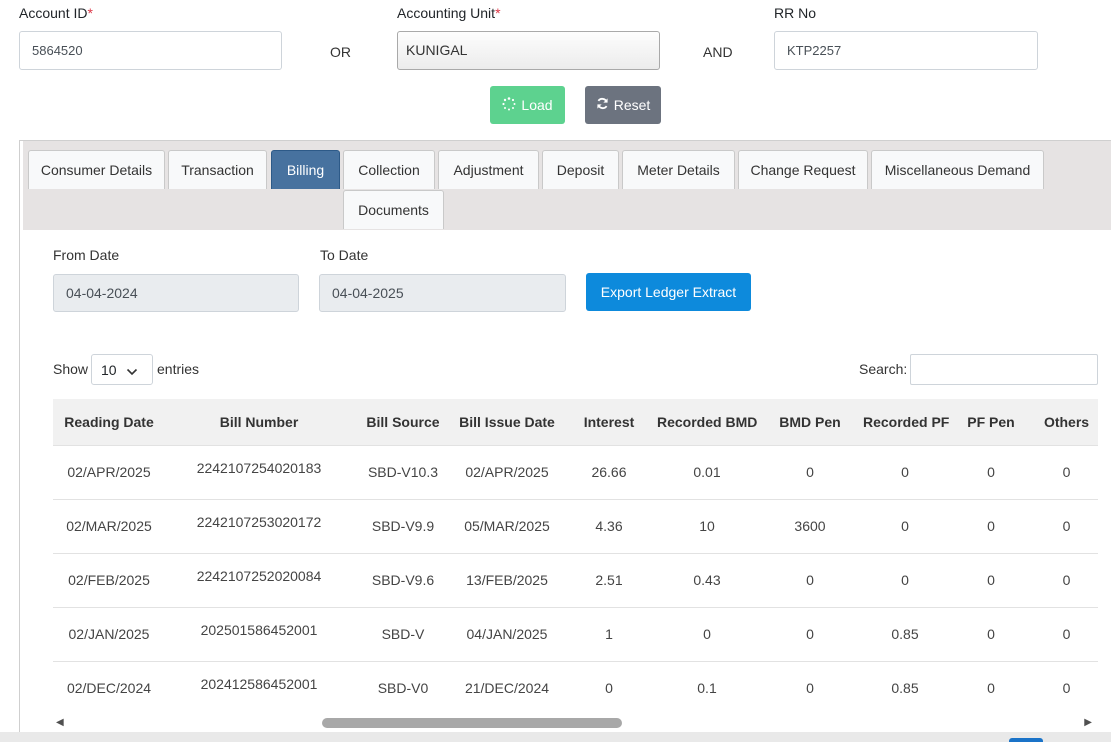 The image size is (1111, 742). Describe the element at coordinates (707, 472) in the screenshot. I see `table-cell: 0.01` at that location.